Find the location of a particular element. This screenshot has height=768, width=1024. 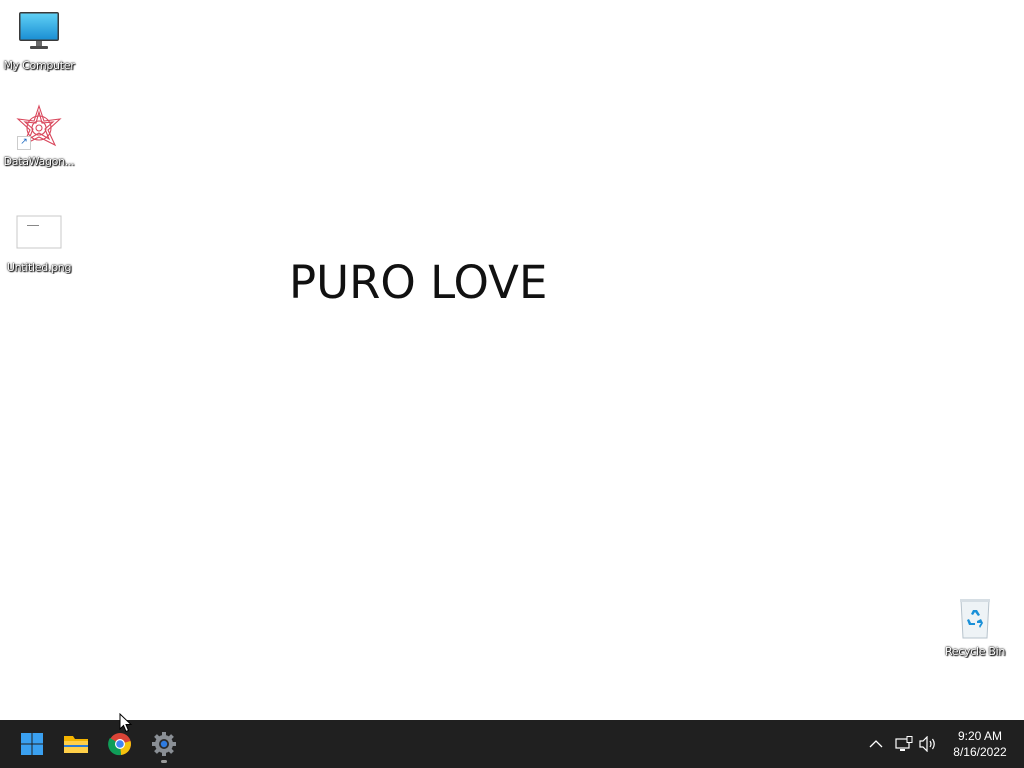

clock-date: 8/16/2022 is located at coordinates (980, 752).